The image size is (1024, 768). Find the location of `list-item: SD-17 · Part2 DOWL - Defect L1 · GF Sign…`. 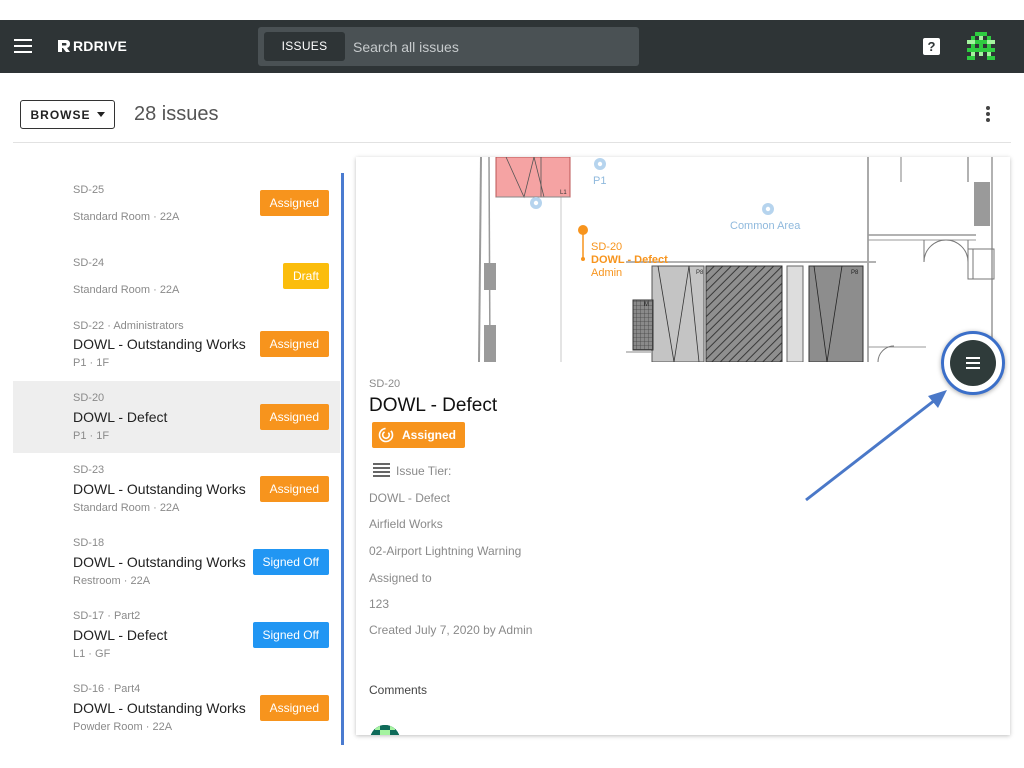

list-item: SD-17 · Part2 DOWL - Defect L1 · GF Sign… is located at coordinates (176, 636).